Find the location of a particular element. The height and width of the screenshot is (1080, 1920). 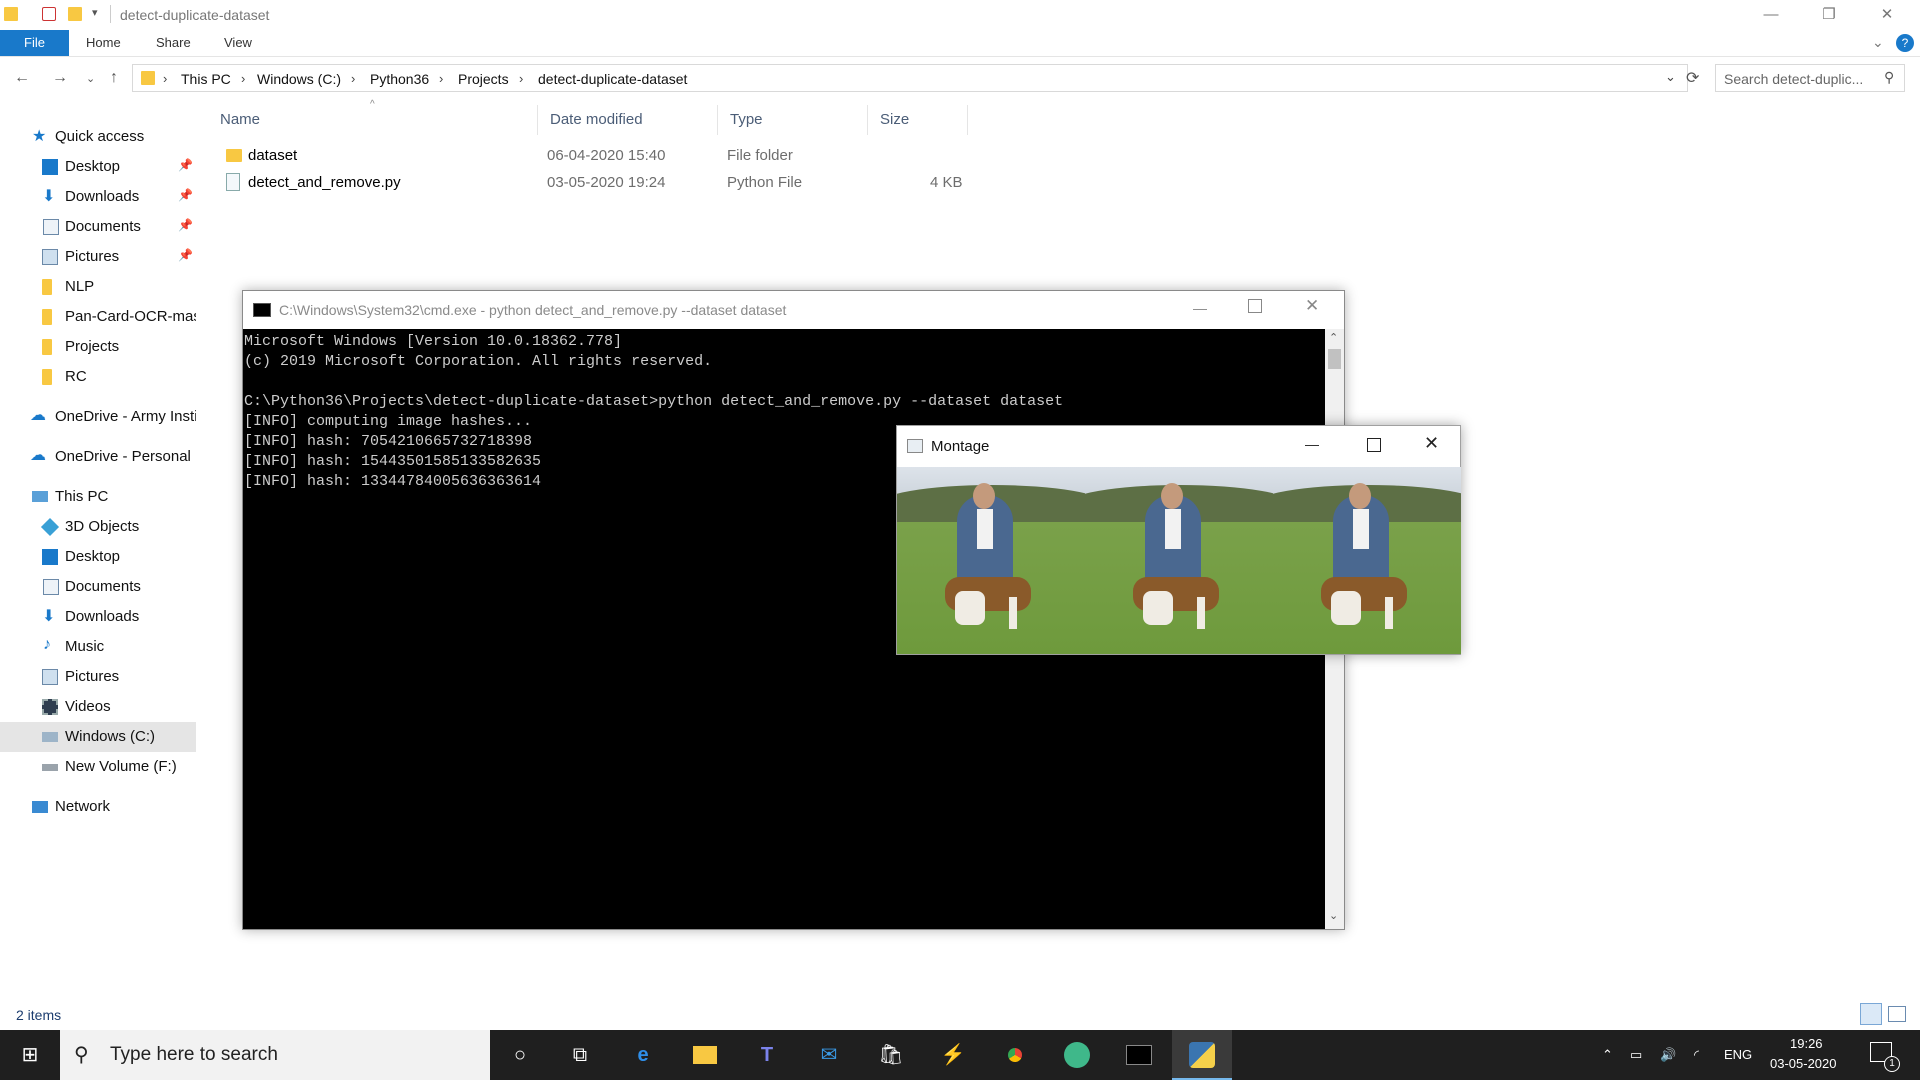

pictures-icon is located at coordinates (50, 257).